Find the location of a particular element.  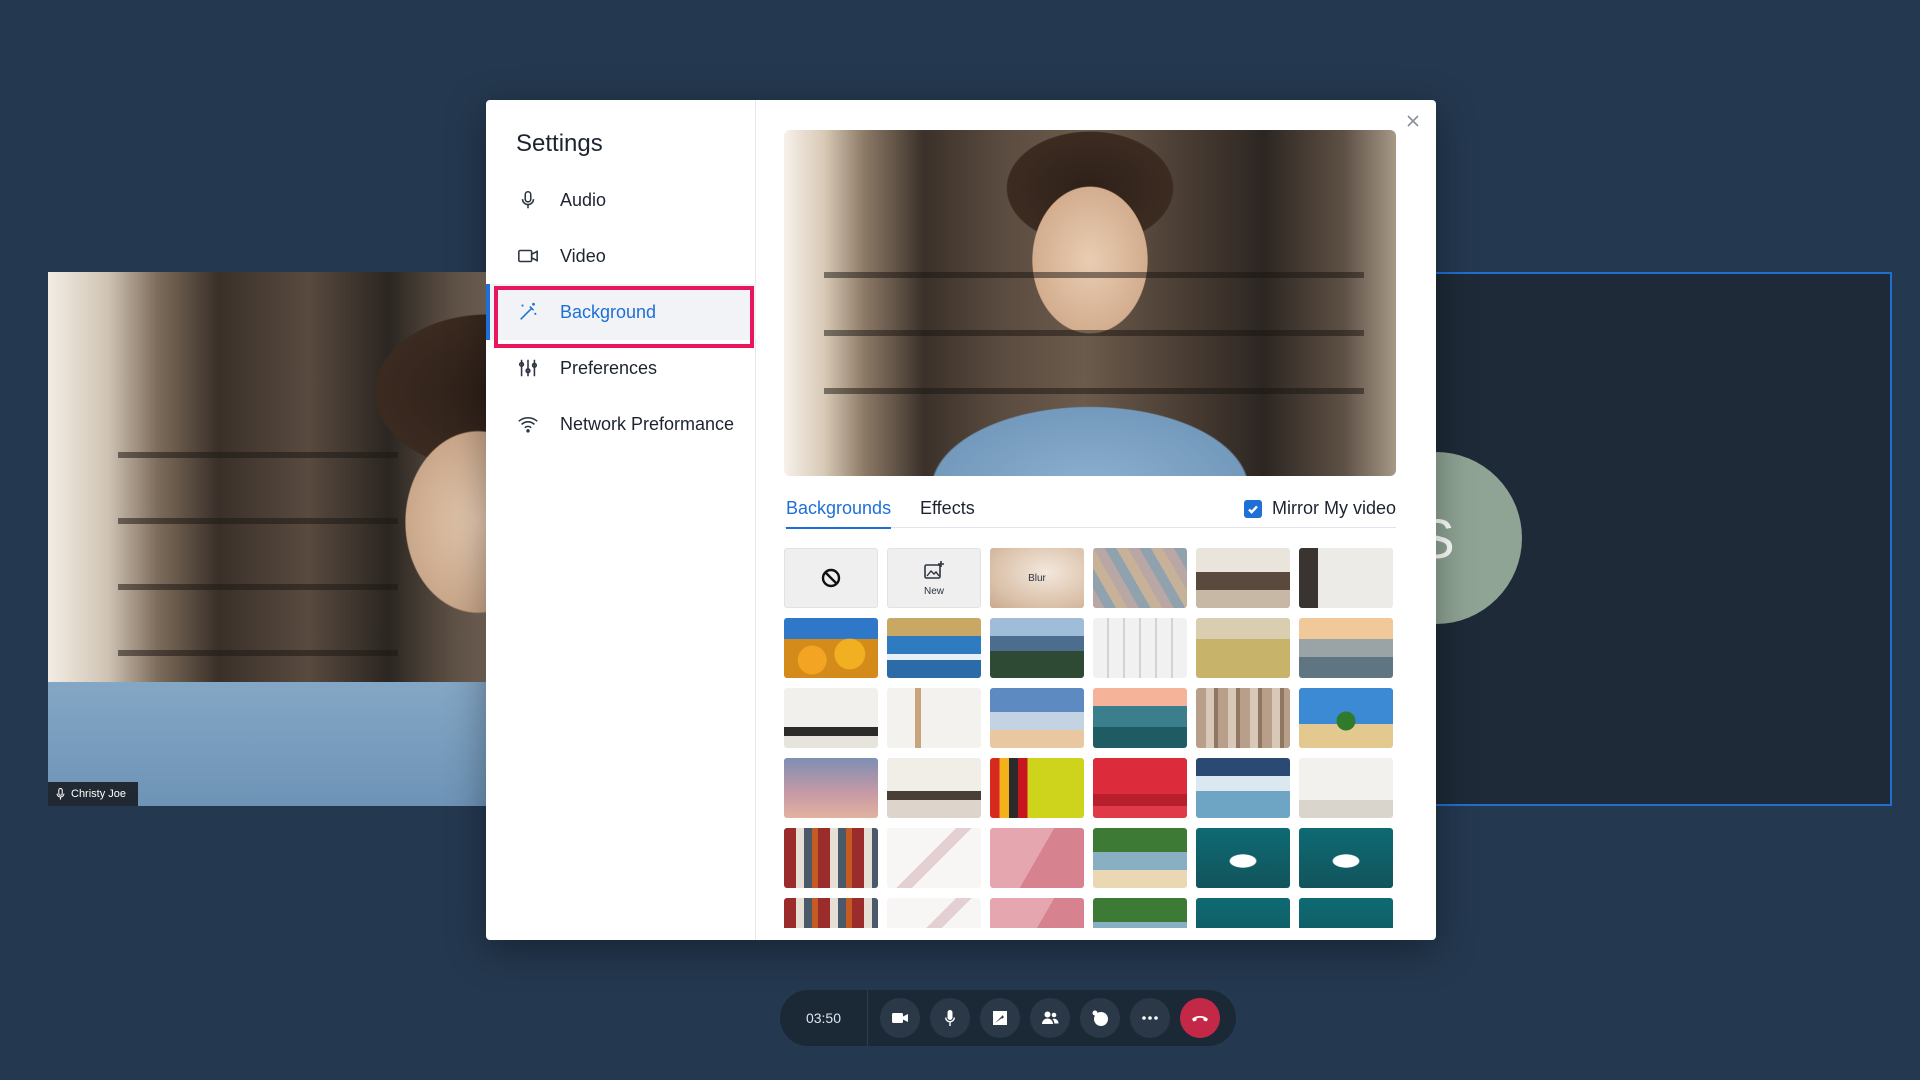

participants-button is located at coordinates (1050, 1018).